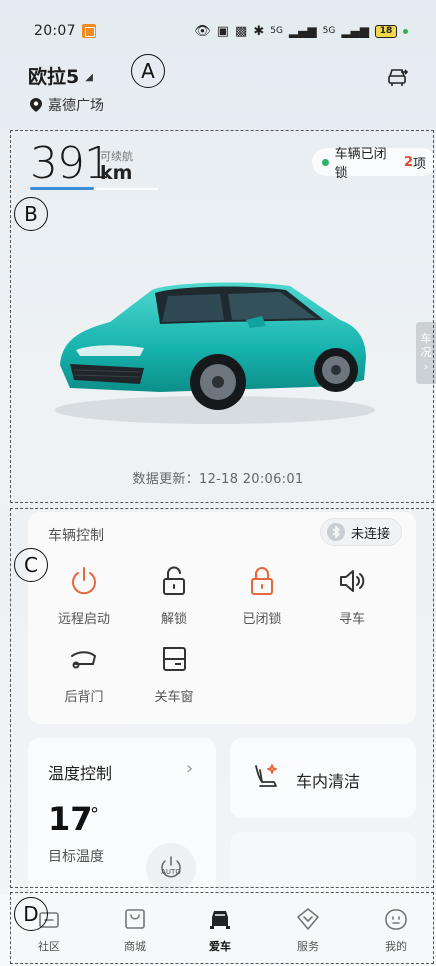 This screenshot has height=966, width=436. What do you see at coordinates (329, 31) in the screenshot?
I see `signal-2-label: 5G` at bounding box center [329, 31].